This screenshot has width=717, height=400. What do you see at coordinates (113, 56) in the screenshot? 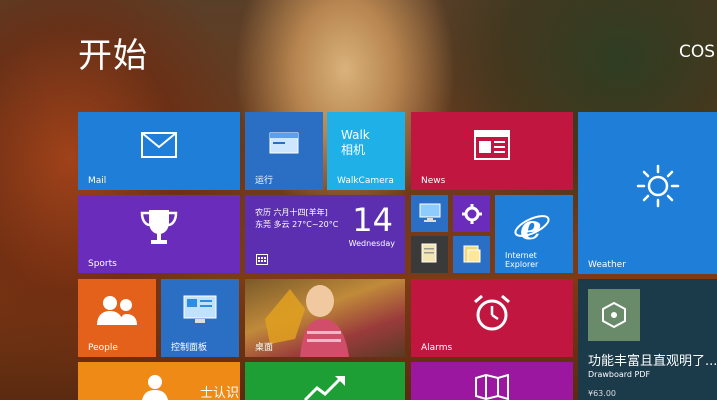
I see `page-title: 开始` at bounding box center [113, 56].